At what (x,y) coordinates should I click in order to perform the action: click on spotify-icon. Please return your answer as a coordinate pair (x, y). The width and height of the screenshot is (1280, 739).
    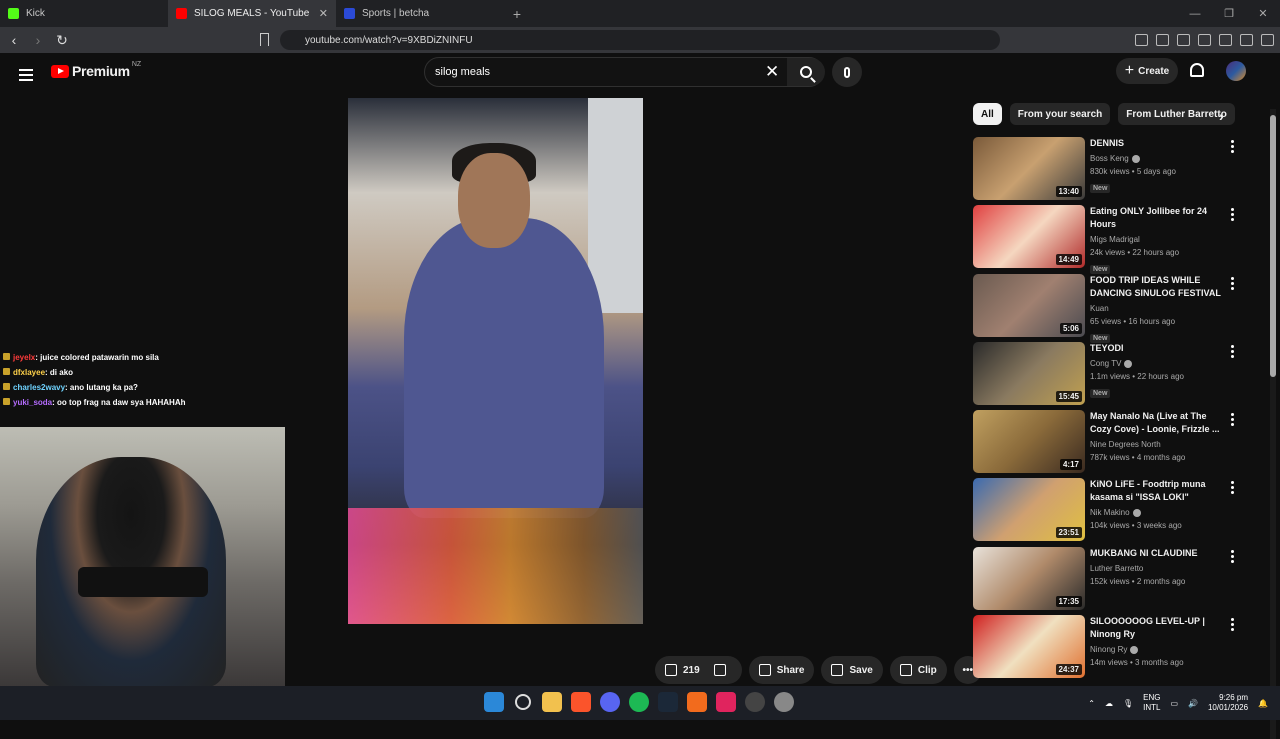
    Looking at the image, I should click on (639, 702).